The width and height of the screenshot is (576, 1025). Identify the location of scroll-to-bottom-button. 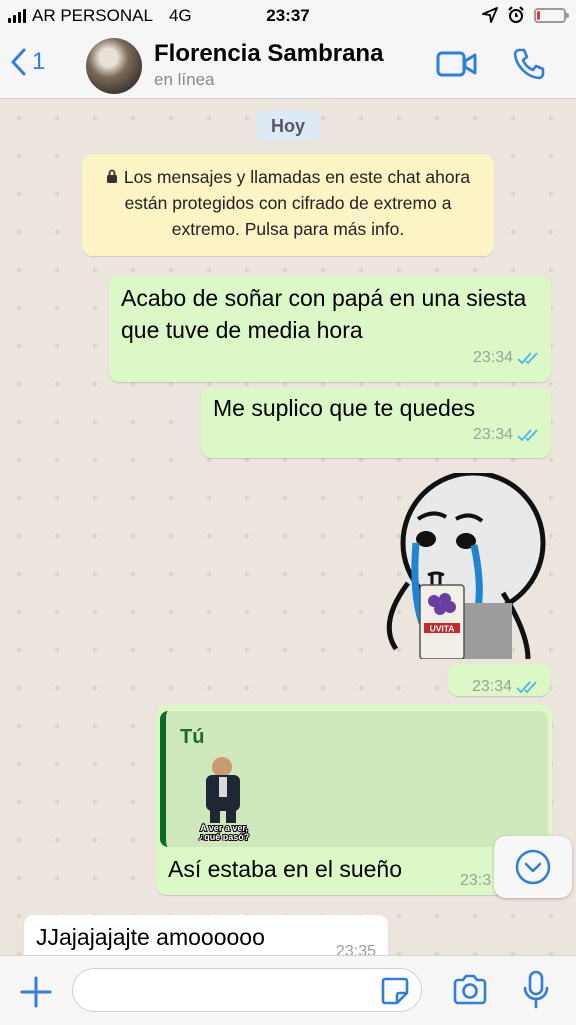
(533, 867).